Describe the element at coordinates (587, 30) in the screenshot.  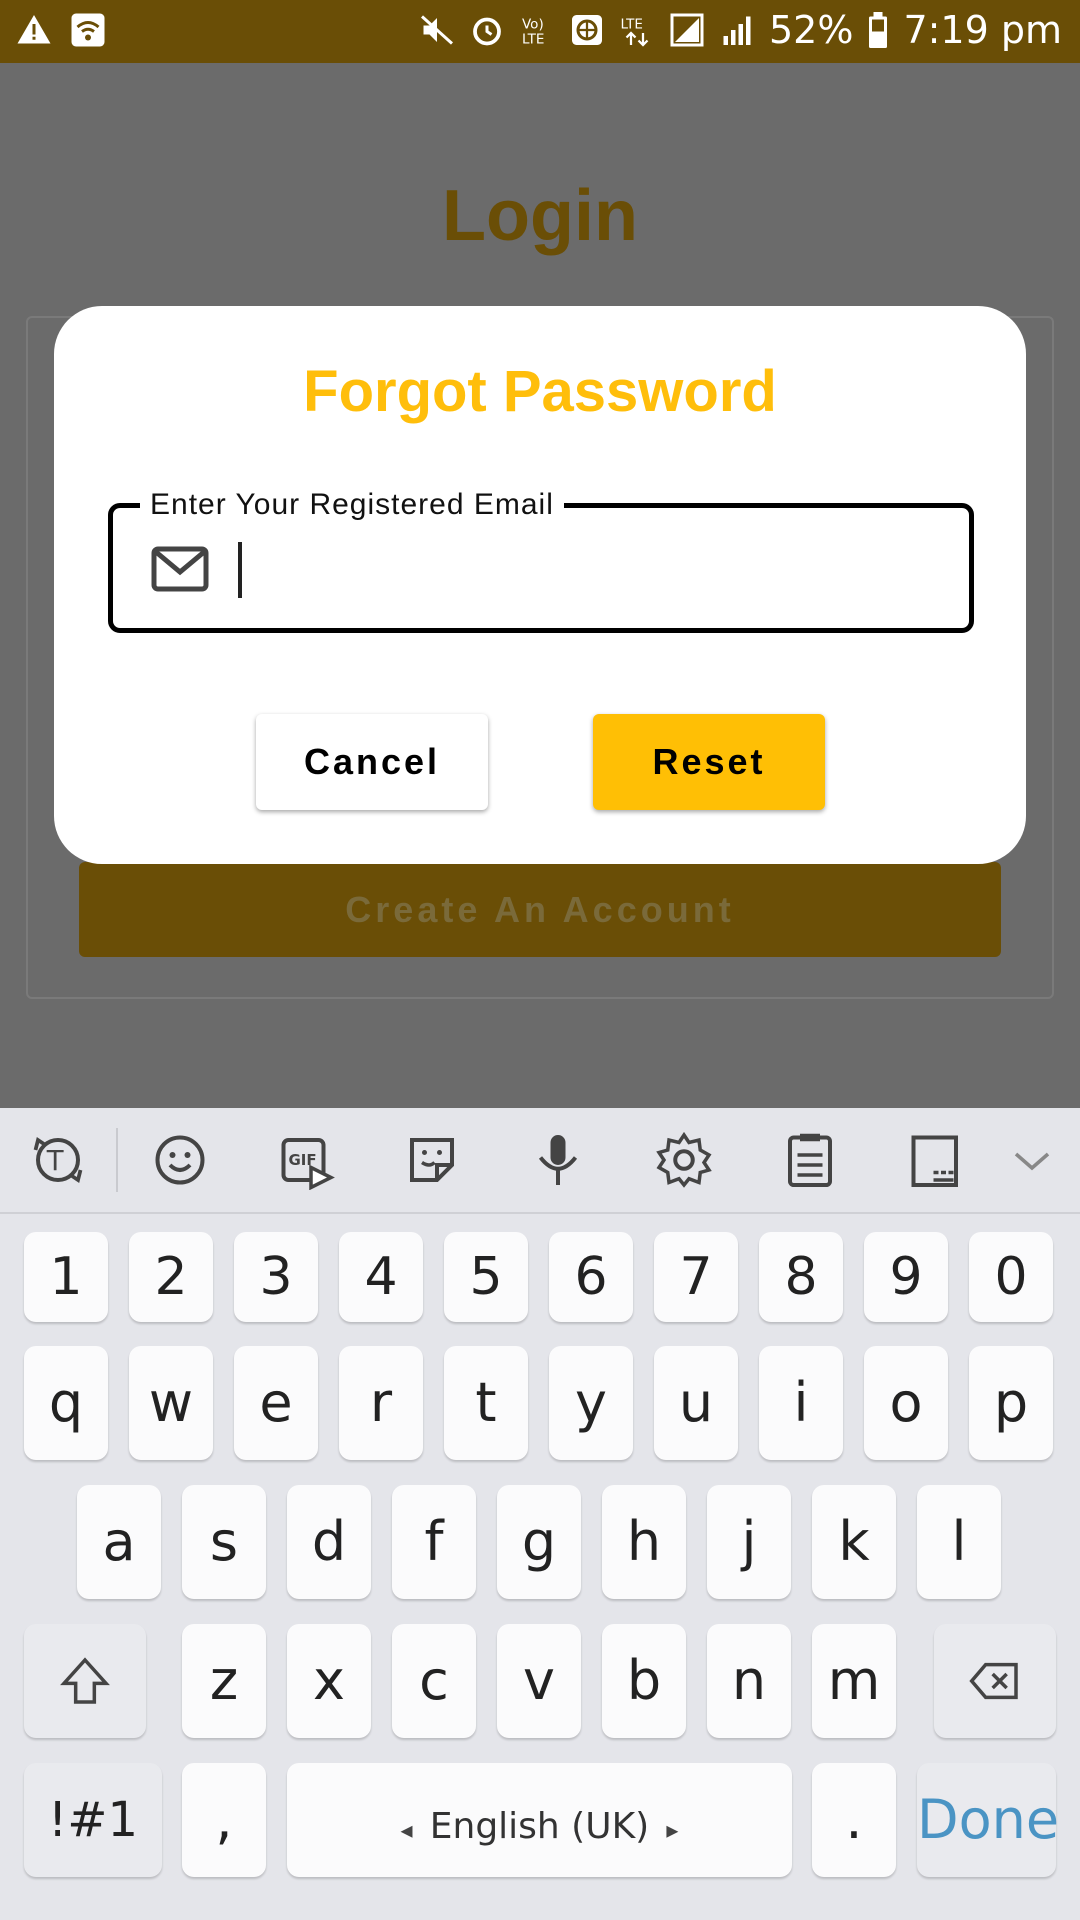
I see `data-icon` at that location.